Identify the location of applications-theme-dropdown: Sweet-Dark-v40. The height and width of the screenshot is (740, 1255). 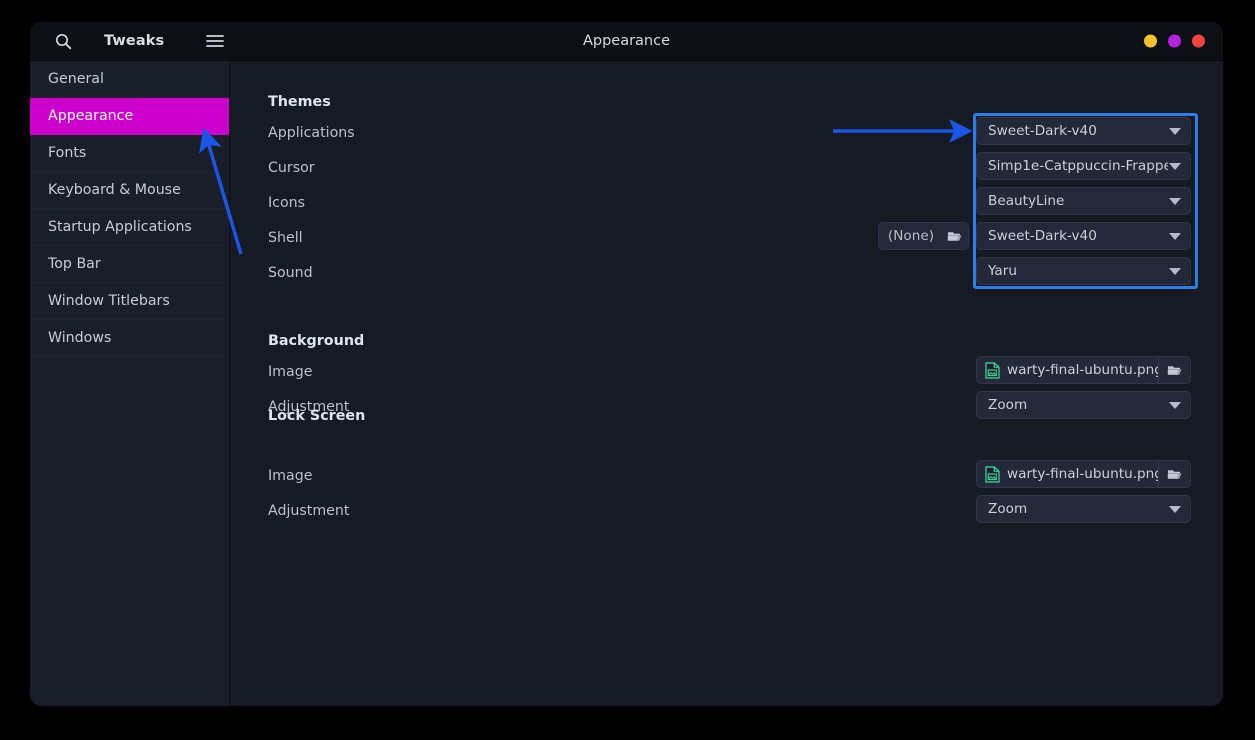
(1083, 131).